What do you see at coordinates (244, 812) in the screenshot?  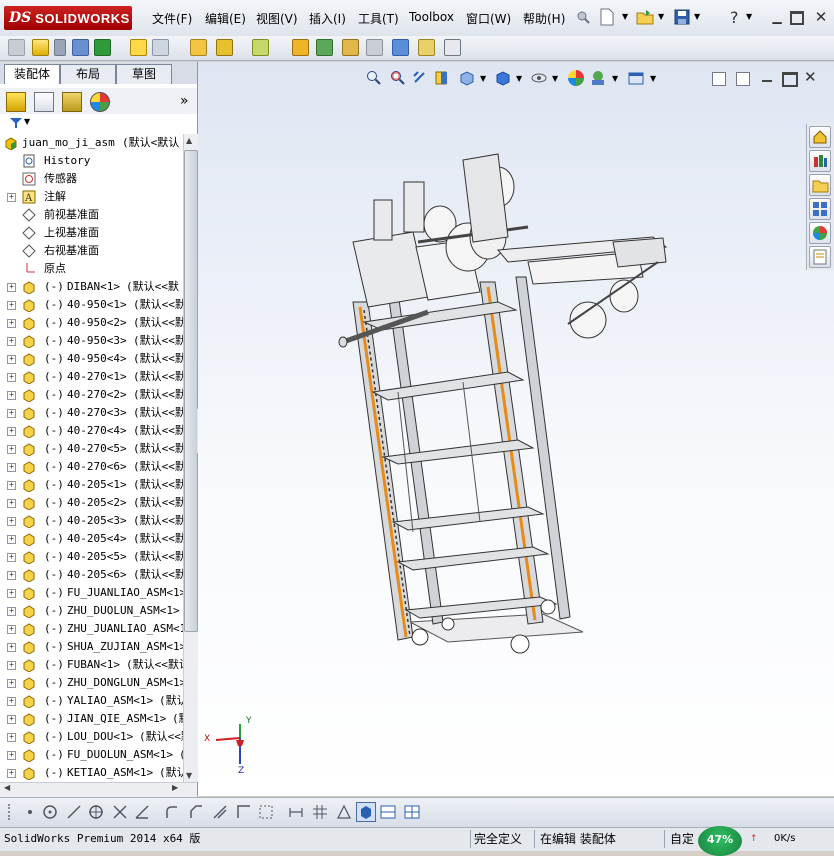 I see `corner-rectangle-icon` at bounding box center [244, 812].